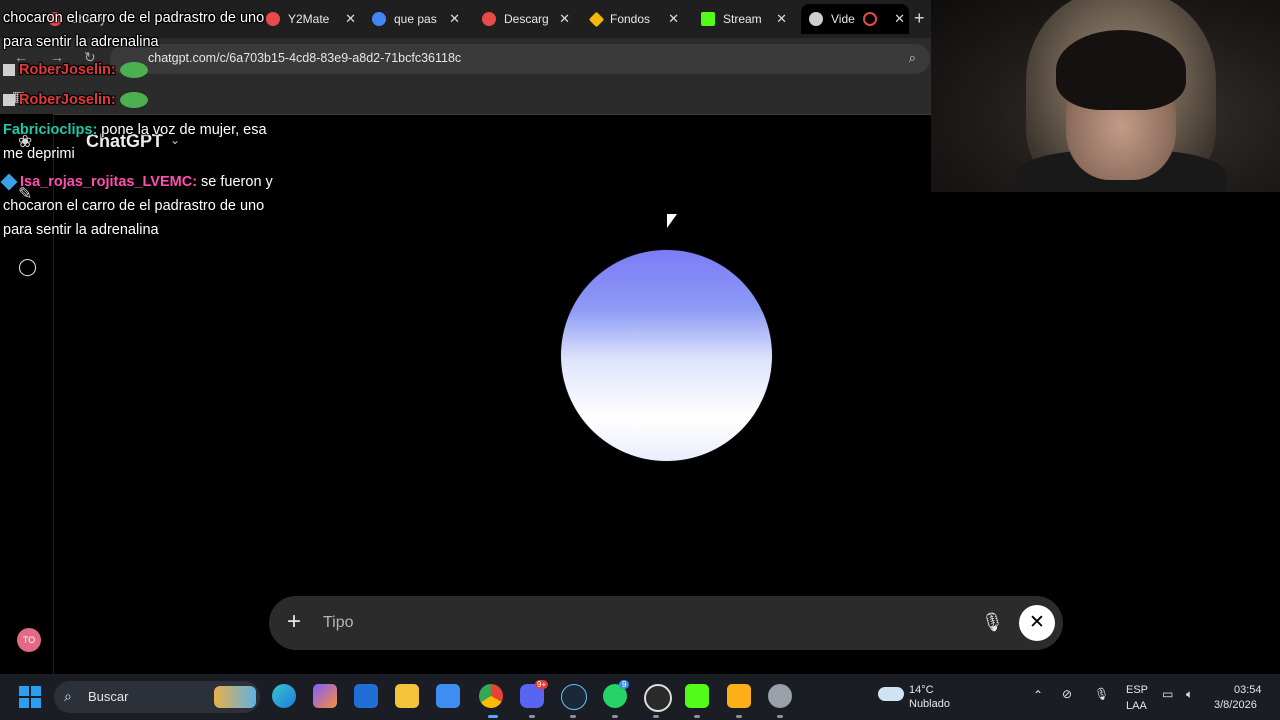 The width and height of the screenshot is (1280, 720). I want to click on zoom-icon: ⌕, so click(912, 58).